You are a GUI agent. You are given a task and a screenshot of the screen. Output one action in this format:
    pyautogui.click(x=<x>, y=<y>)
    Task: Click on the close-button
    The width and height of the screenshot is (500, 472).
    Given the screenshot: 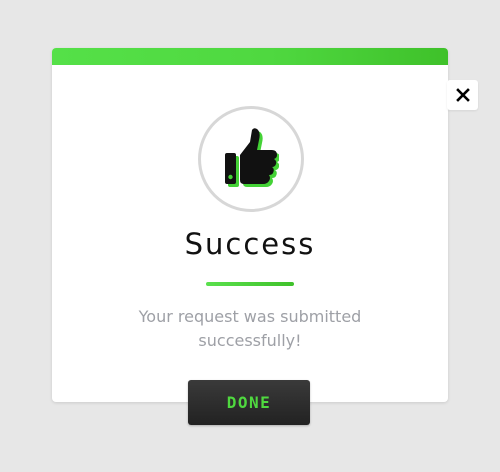 What is the action you would take?
    pyautogui.click(x=462, y=95)
    